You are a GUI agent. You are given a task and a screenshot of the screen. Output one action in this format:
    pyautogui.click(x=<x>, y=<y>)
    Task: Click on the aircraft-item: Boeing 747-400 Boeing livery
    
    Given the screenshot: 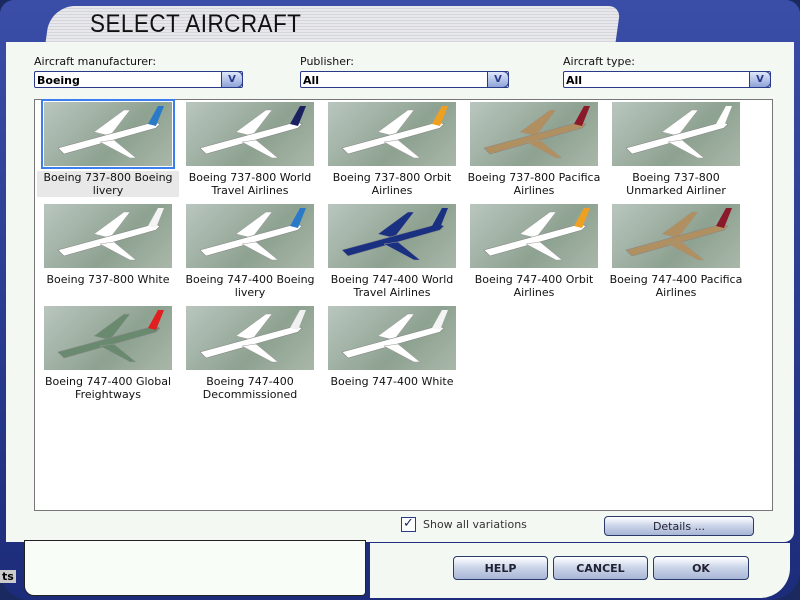 What is the action you would take?
    pyautogui.click(x=250, y=251)
    